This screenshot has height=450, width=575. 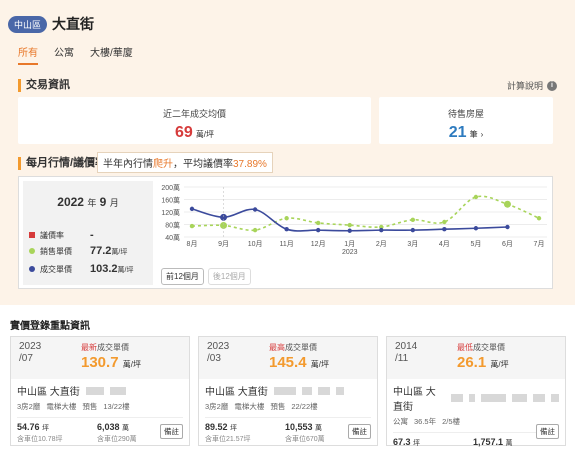 I want to click on deal-stats: 67.3 坪 1,757.1 萬, so click(x=476, y=443).